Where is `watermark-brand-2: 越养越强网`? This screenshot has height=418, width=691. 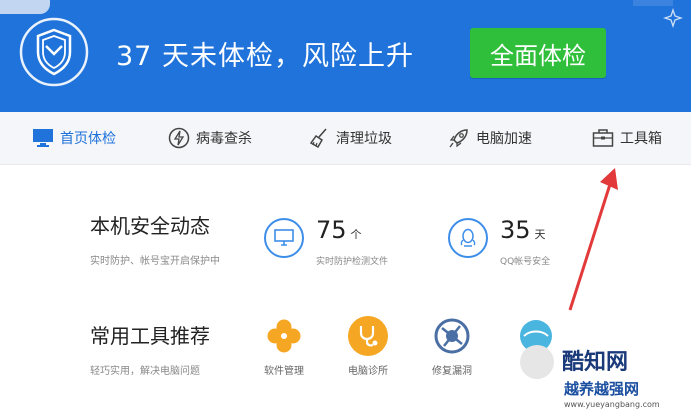 watermark-brand-2: 越养越强网 is located at coordinates (602, 389).